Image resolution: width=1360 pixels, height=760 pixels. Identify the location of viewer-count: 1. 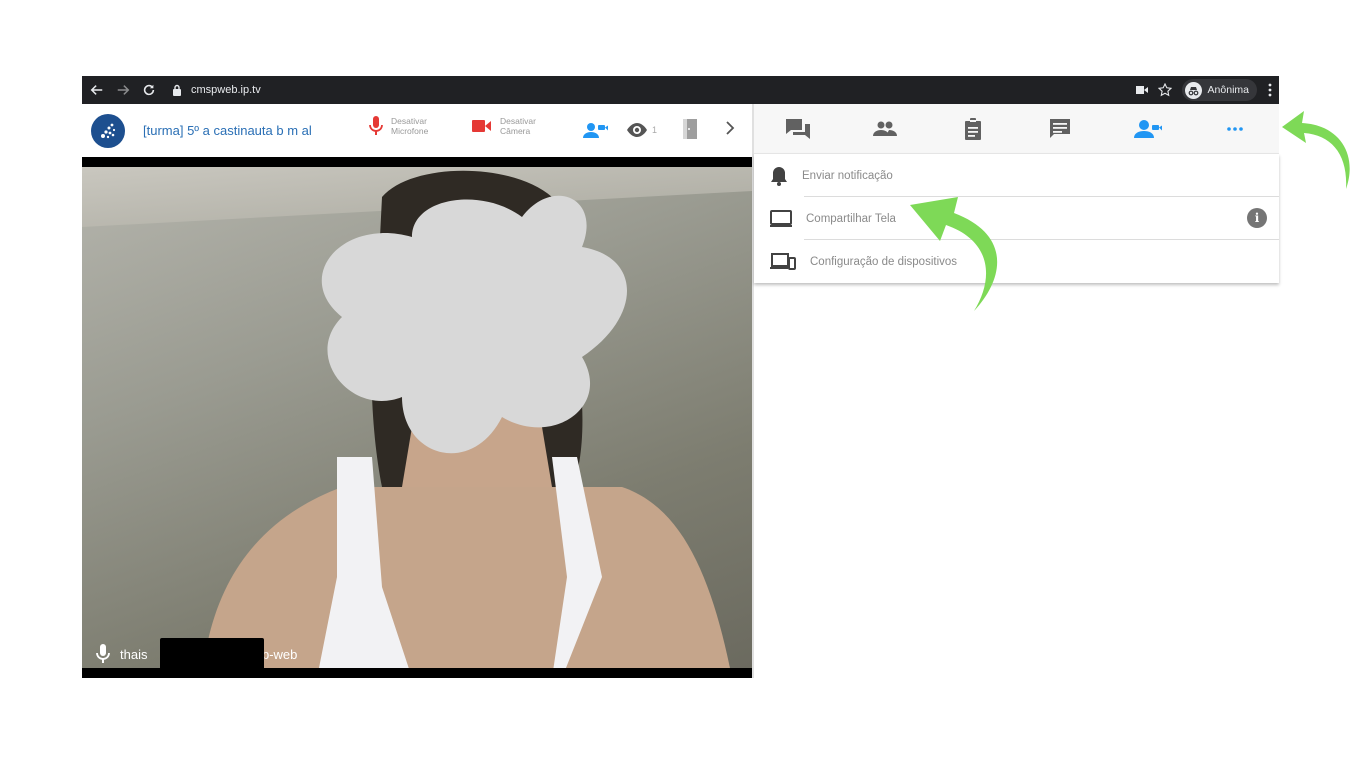
(655, 130).